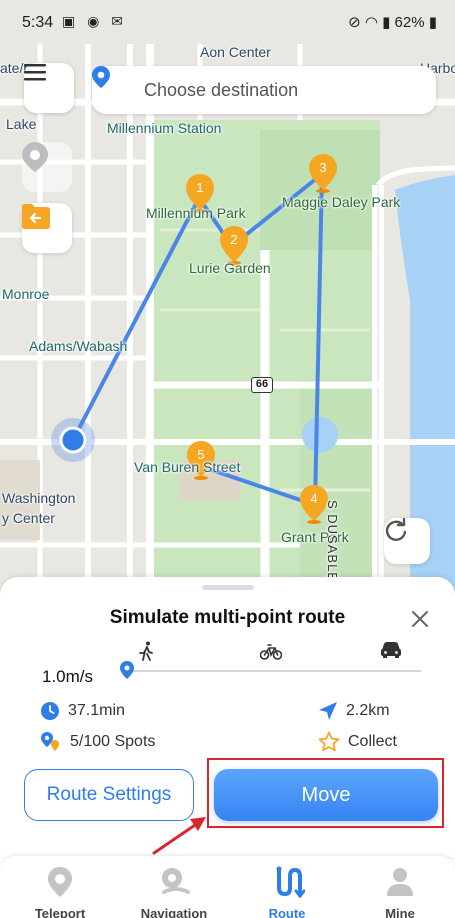 The width and height of the screenshot is (455, 918). Describe the element at coordinates (271, 651) in the screenshot. I see `bike-icon` at that location.